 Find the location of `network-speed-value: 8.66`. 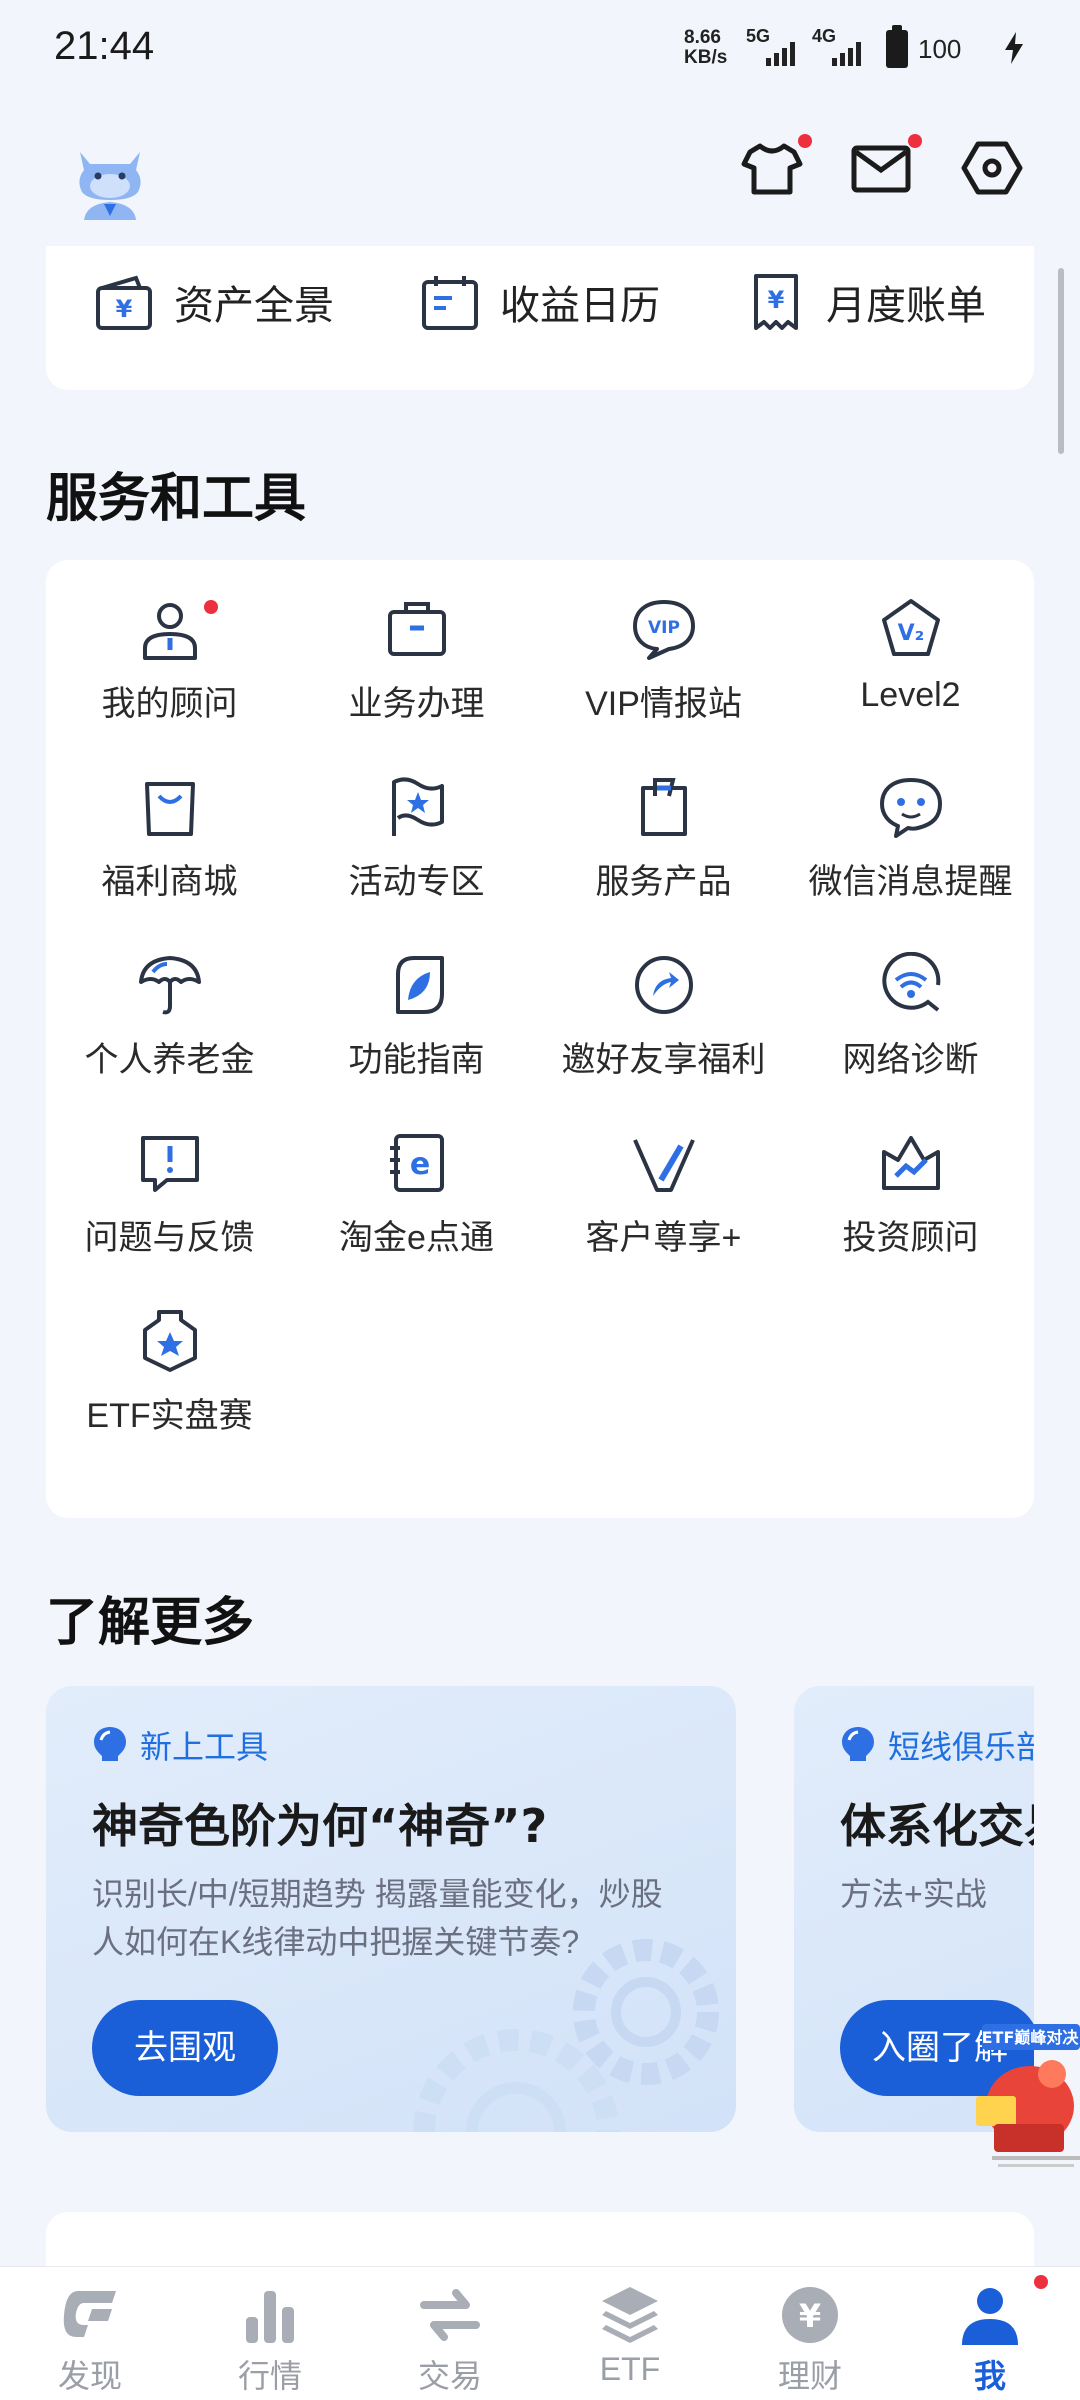

network-speed-value: 8.66 is located at coordinates (702, 37).